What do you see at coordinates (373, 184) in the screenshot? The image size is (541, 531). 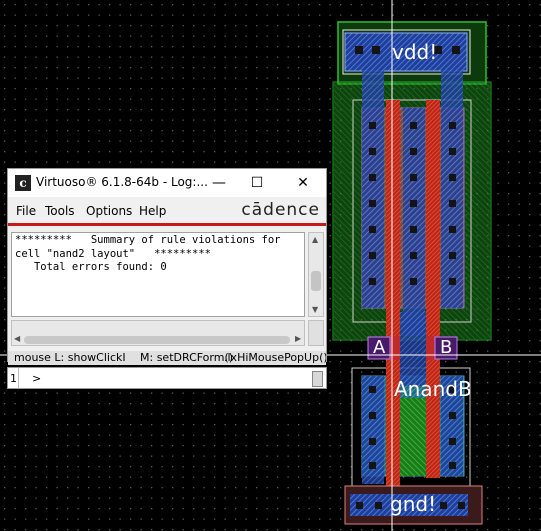 I see `pmos-source-metal-left` at bounding box center [373, 184].